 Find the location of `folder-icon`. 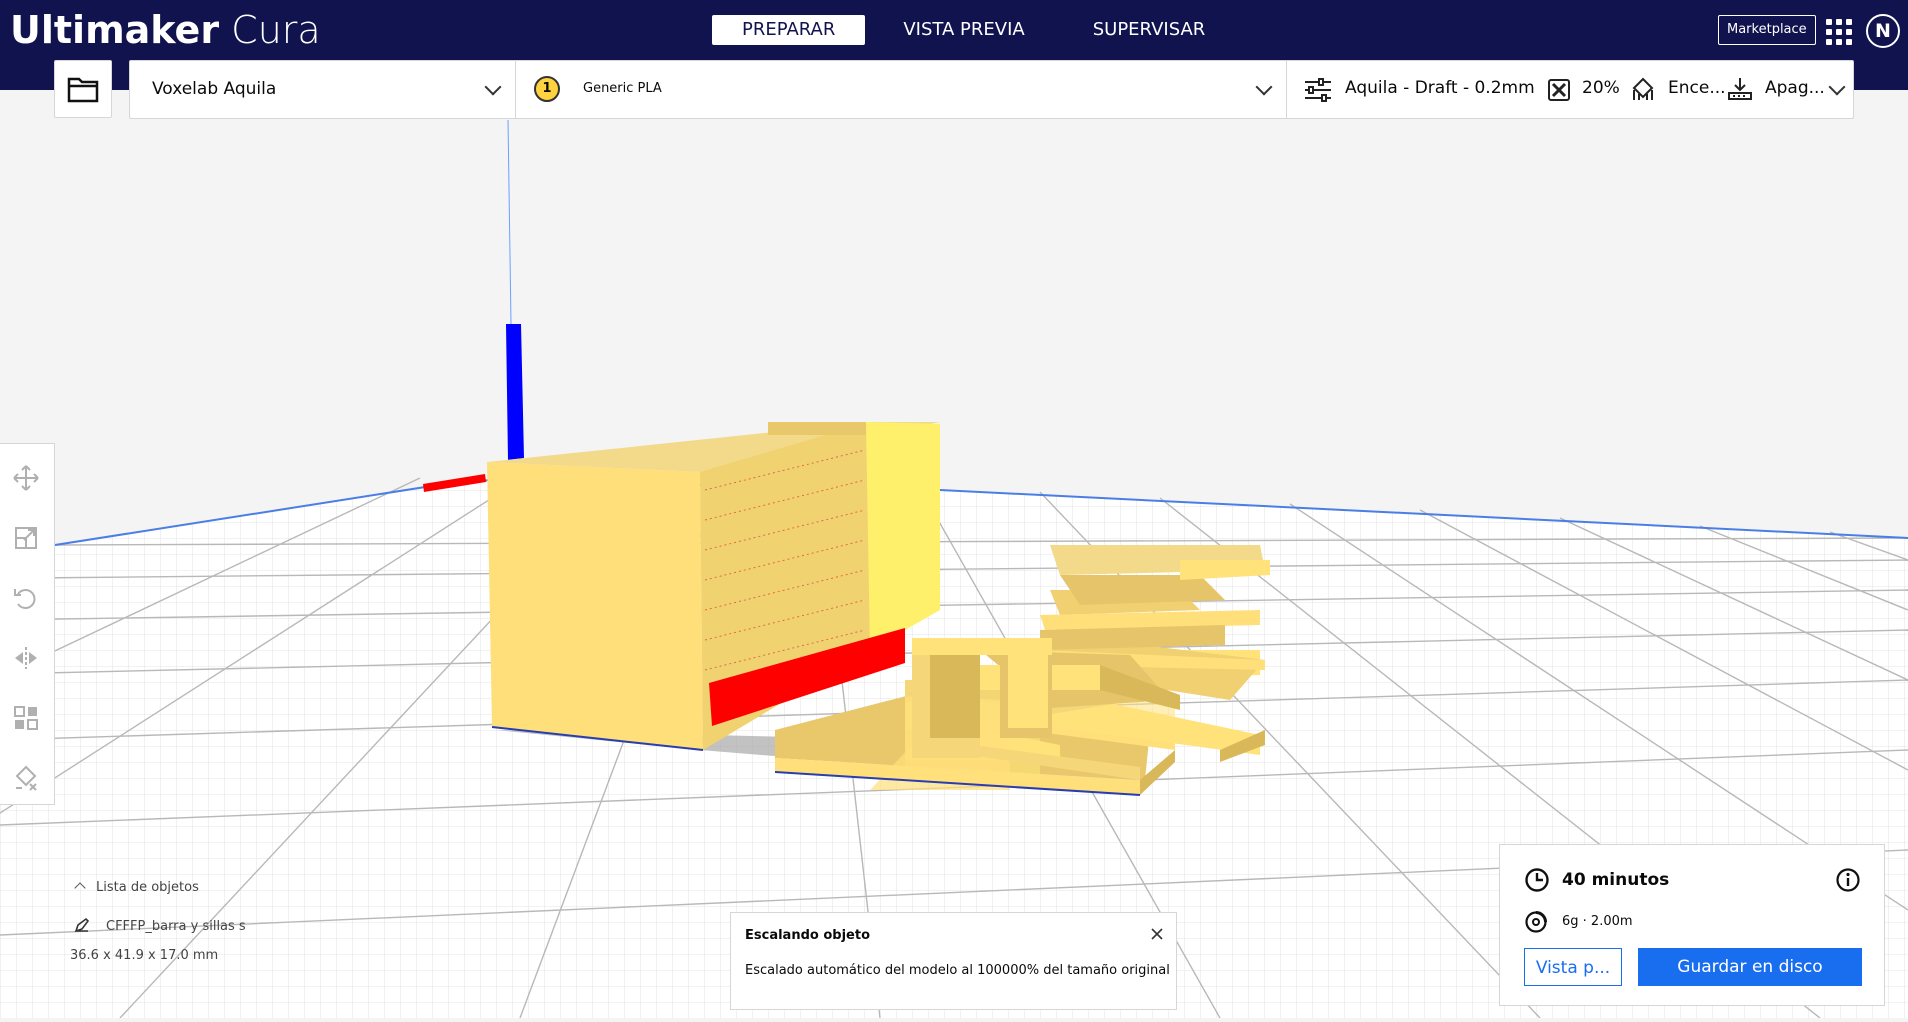

folder-icon is located at coordinates (83, 90).